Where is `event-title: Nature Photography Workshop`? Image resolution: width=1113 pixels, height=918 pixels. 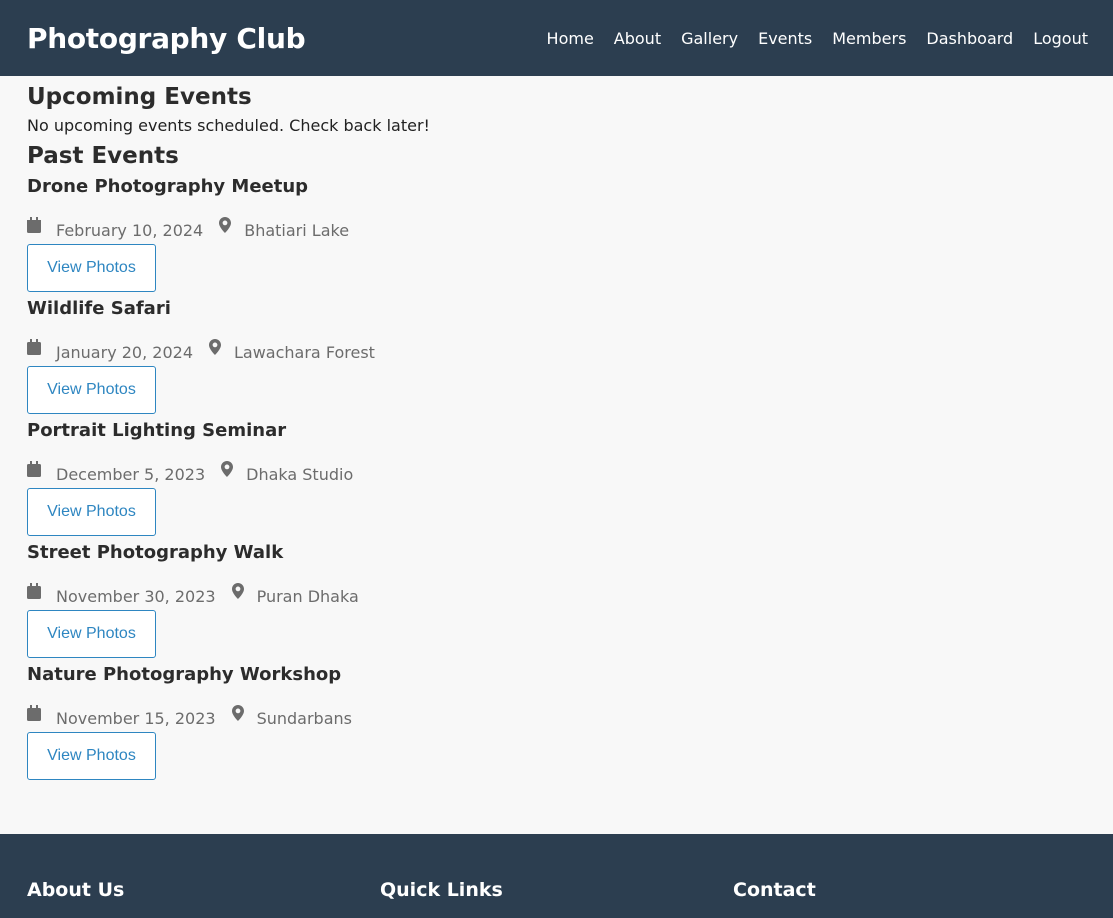 event-title: Nature Photography Workshop is located at coordinates (184, 674).